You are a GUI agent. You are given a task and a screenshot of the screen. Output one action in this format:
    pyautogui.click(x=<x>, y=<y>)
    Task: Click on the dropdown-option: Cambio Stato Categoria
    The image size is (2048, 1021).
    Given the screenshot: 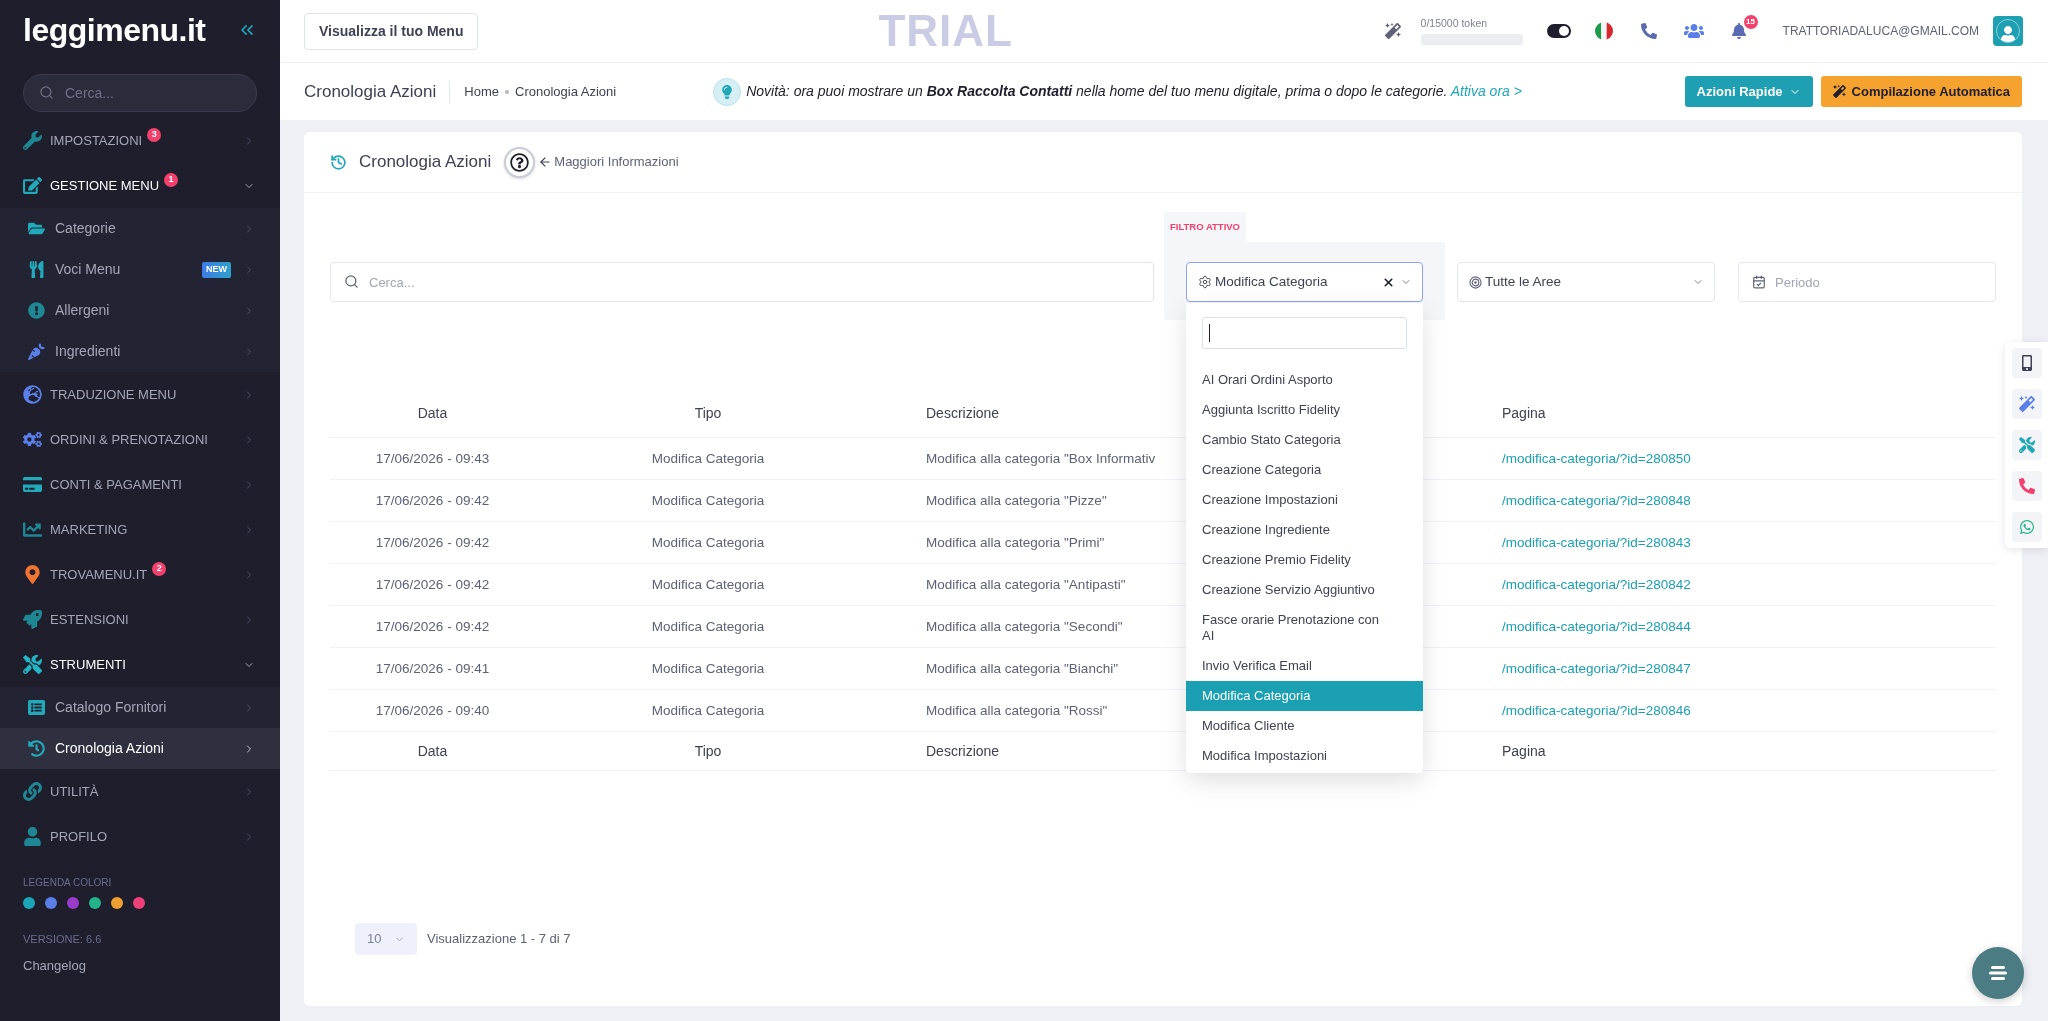 What is the action you would take?
    pyautogui.click(x=1304, y=440)
    